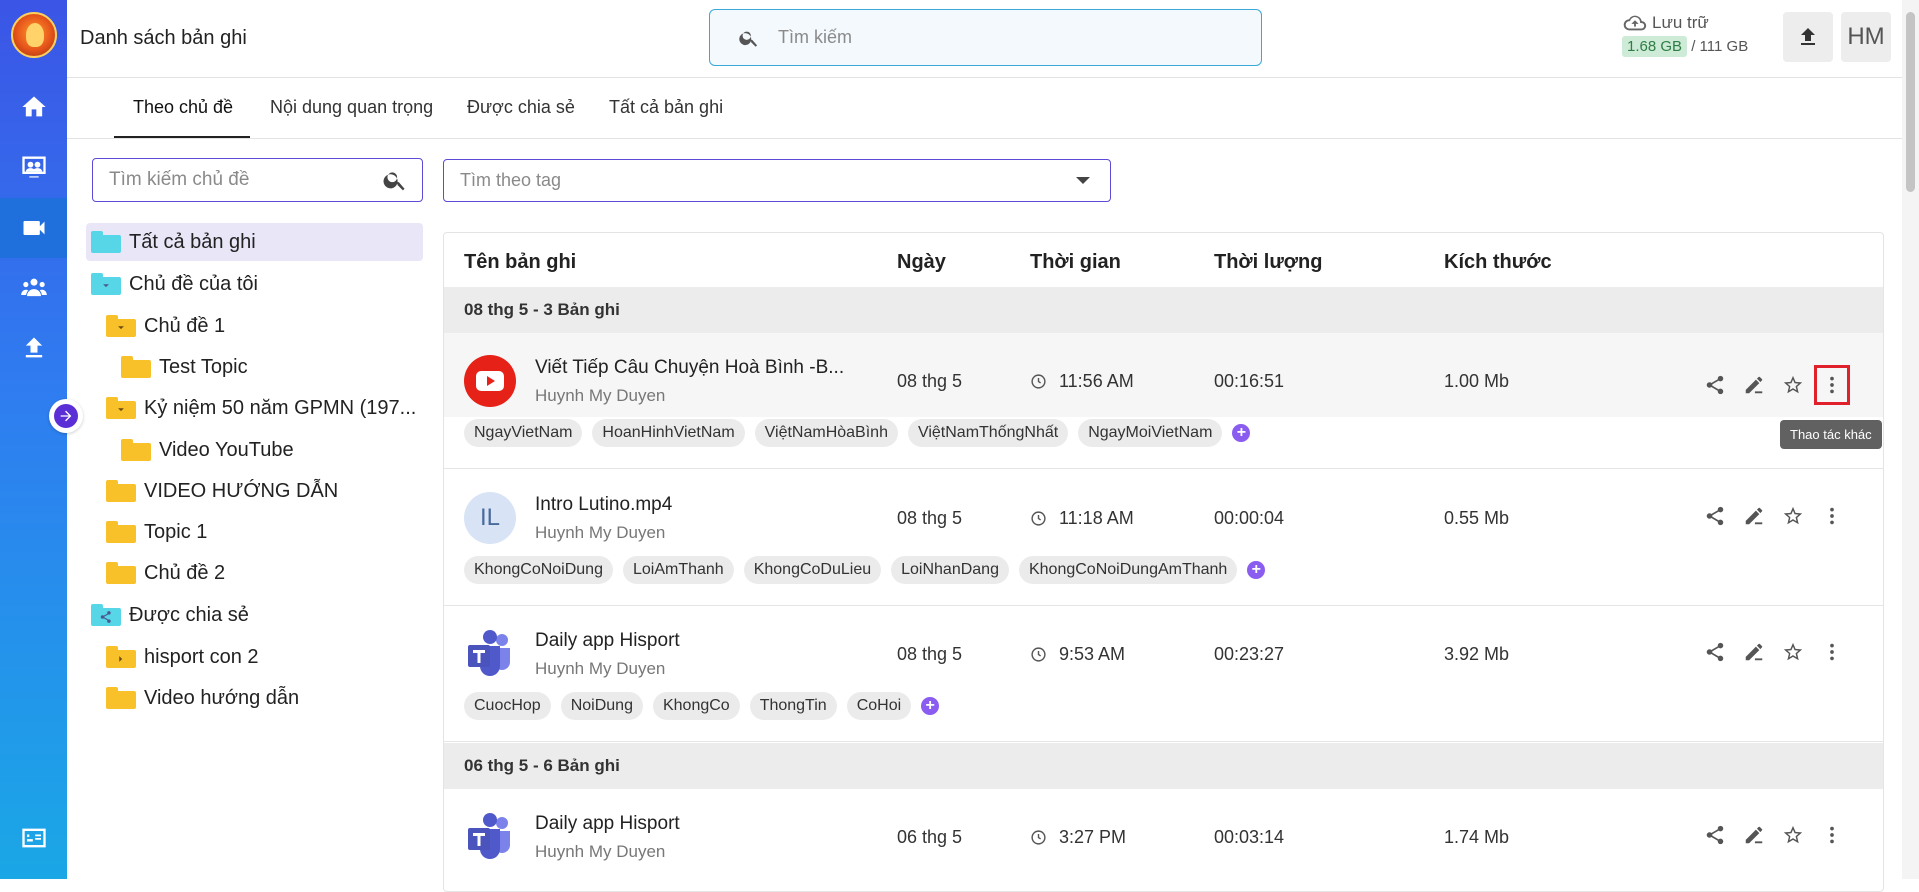 The height and width of the screenshot is (892, 1919). What do you see at coordinates (184, 367) in the screenshot?
I see `topic-test-topic: Test Topic` at bounding box center [184, 367].